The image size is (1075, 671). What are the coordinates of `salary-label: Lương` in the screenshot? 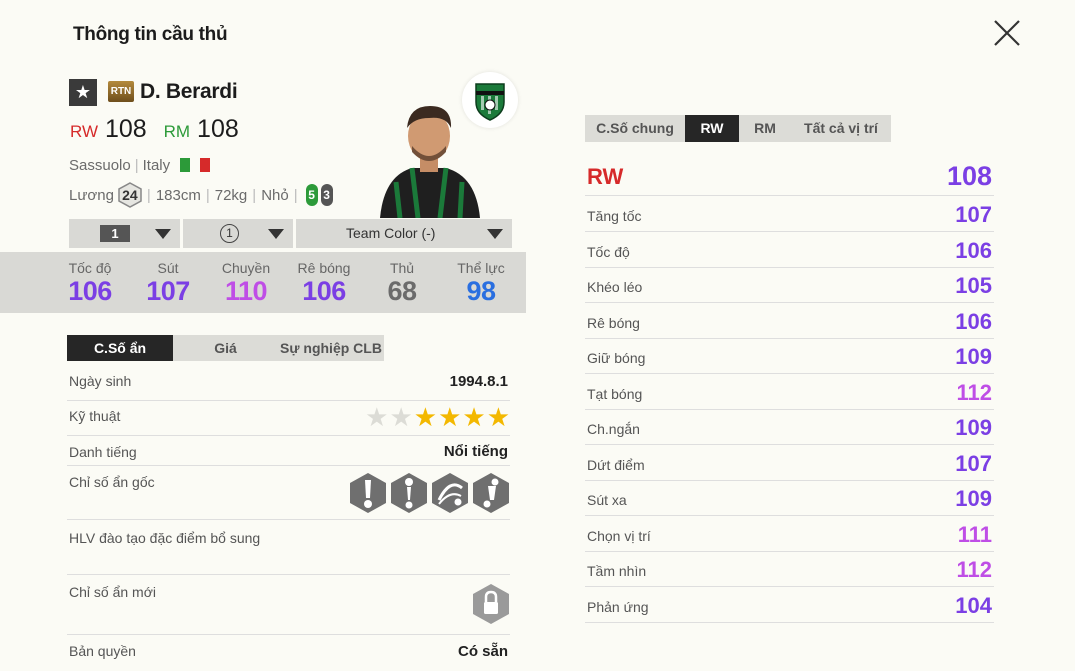 It's located at (91, 195).